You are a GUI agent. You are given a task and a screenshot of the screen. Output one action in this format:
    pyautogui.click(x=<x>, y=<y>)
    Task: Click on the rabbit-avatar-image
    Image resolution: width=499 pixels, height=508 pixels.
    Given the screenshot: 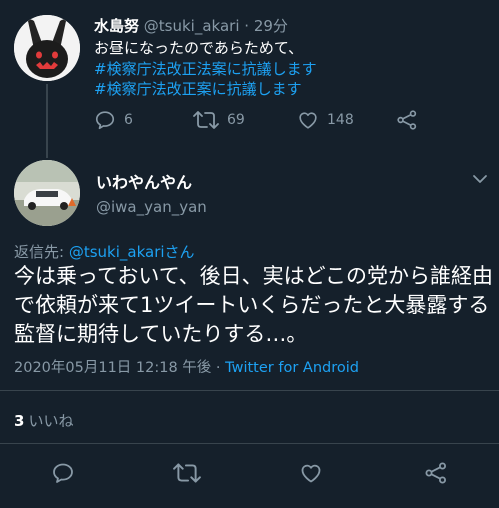 What is the action you would take?
    pyautogui.click(x=47, y=48)
    